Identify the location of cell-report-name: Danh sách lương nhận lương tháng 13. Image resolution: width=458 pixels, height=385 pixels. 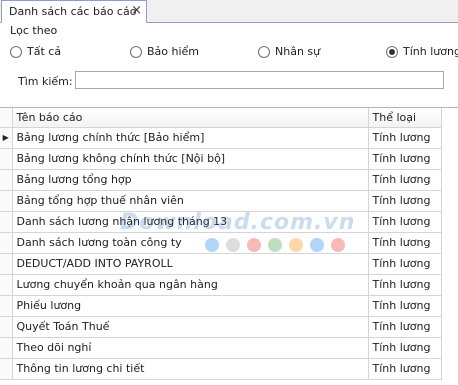
(190, 222).